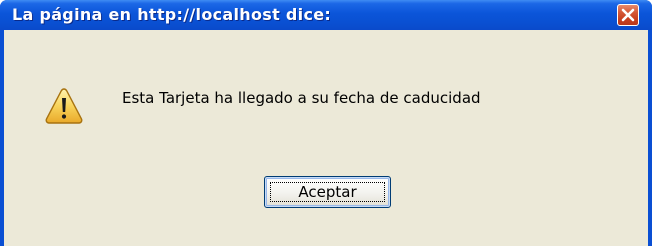 This screenshot has width=652, height=246. I want to click on accept-button: Aceptar, so click(327, 192).